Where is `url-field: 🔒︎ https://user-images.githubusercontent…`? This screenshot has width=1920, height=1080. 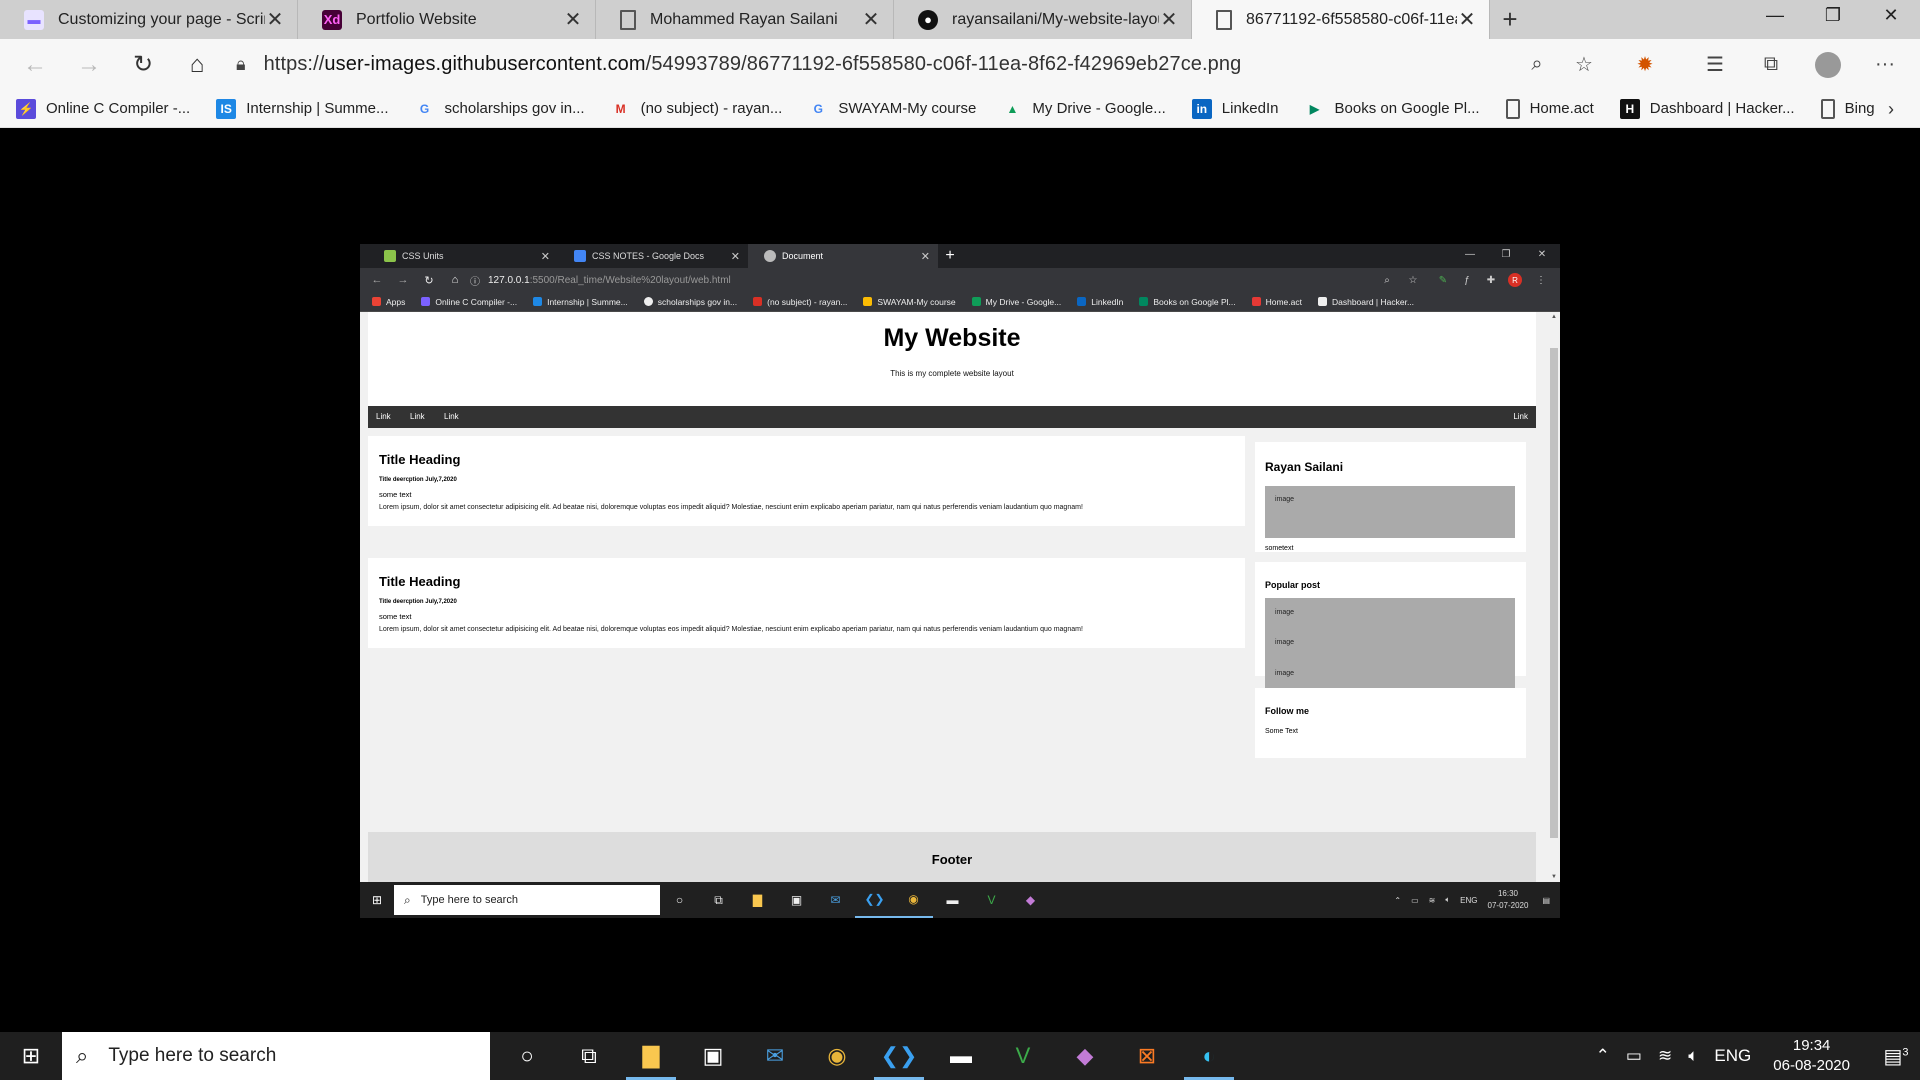 url-field: 🔒︎ https://user-images.githubusercontent… is located at coordinates (916, 64).